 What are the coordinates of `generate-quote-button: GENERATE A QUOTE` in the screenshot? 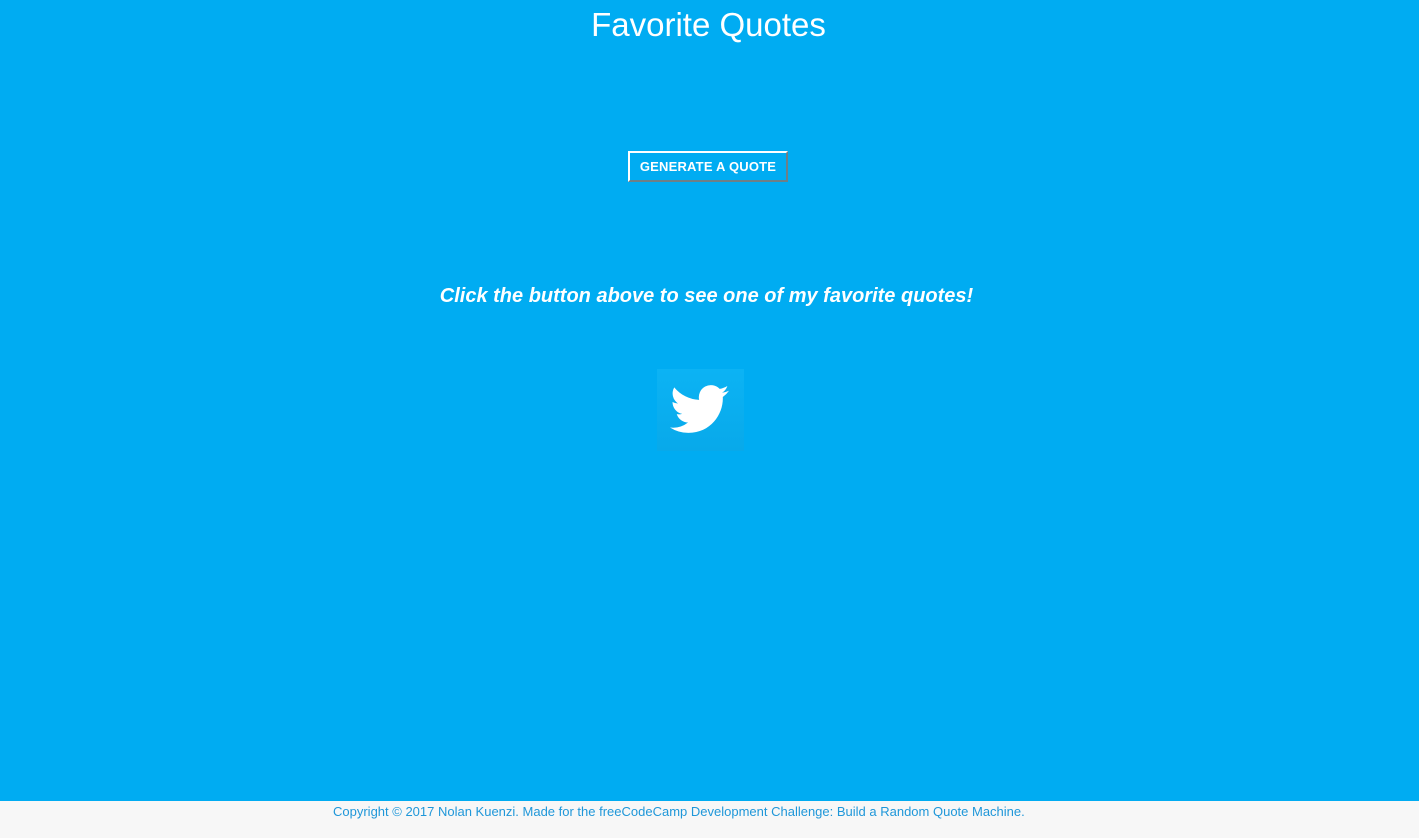 It's located at (708, 166).